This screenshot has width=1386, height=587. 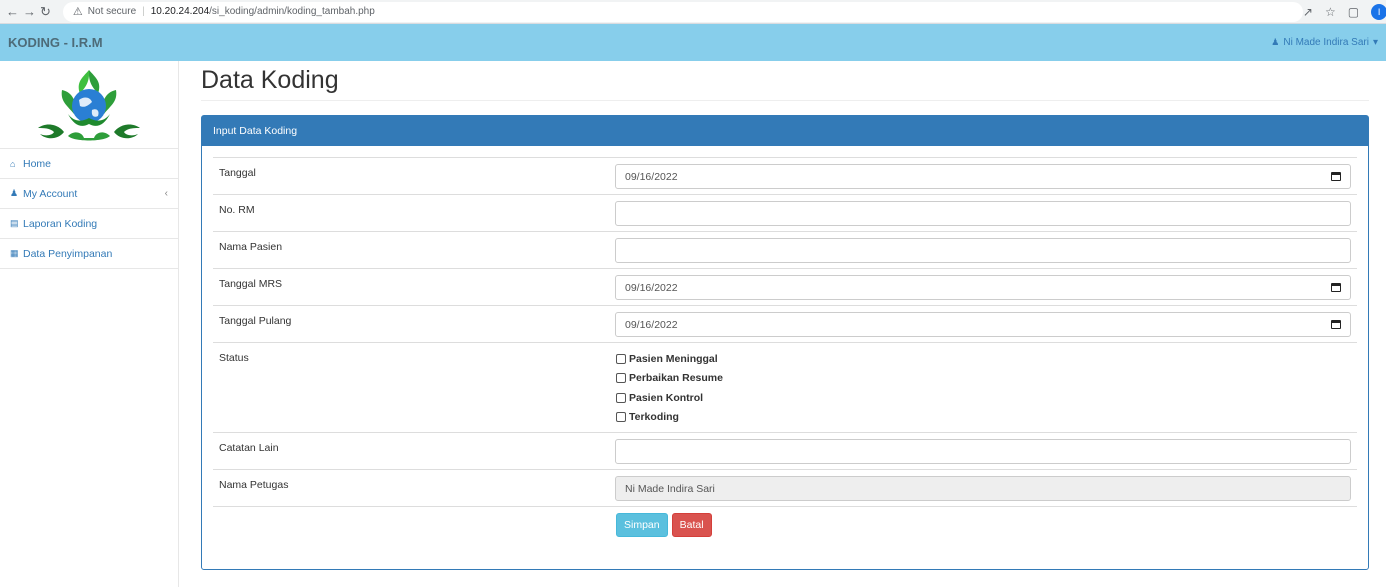 What do you see at coordinates (1308, 12) in the screenshot?
I see `share-icon: ↗` at bounding box center [1308, 12].